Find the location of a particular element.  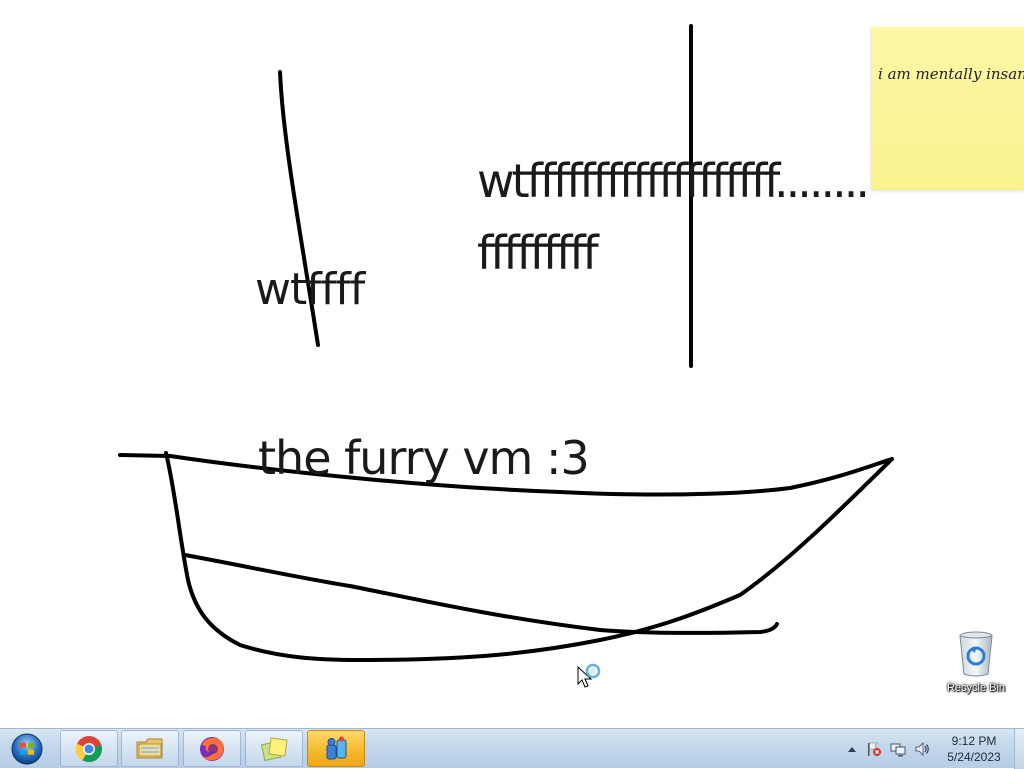

taskbar-clock: 9:12 PM 5/24/2023 is located at coordinates (974, 749).